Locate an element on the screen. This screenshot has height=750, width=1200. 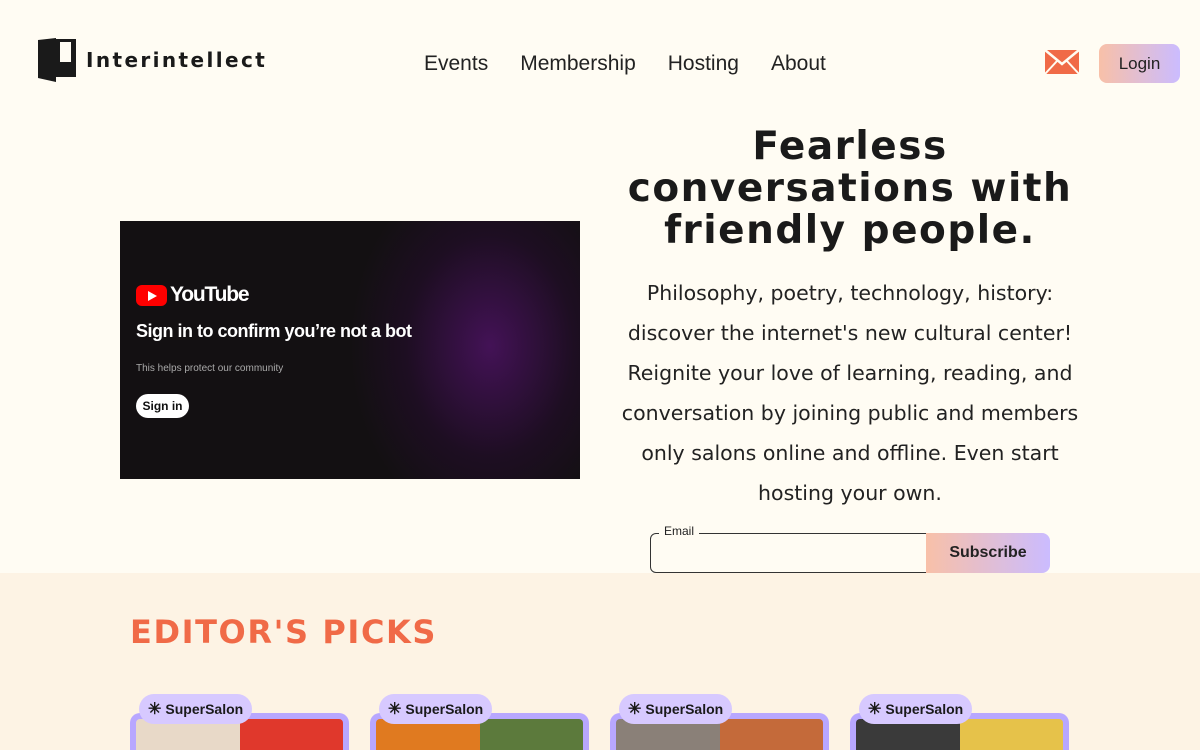
subscribe-button: Subscribe is located at coordinates (988, 553).